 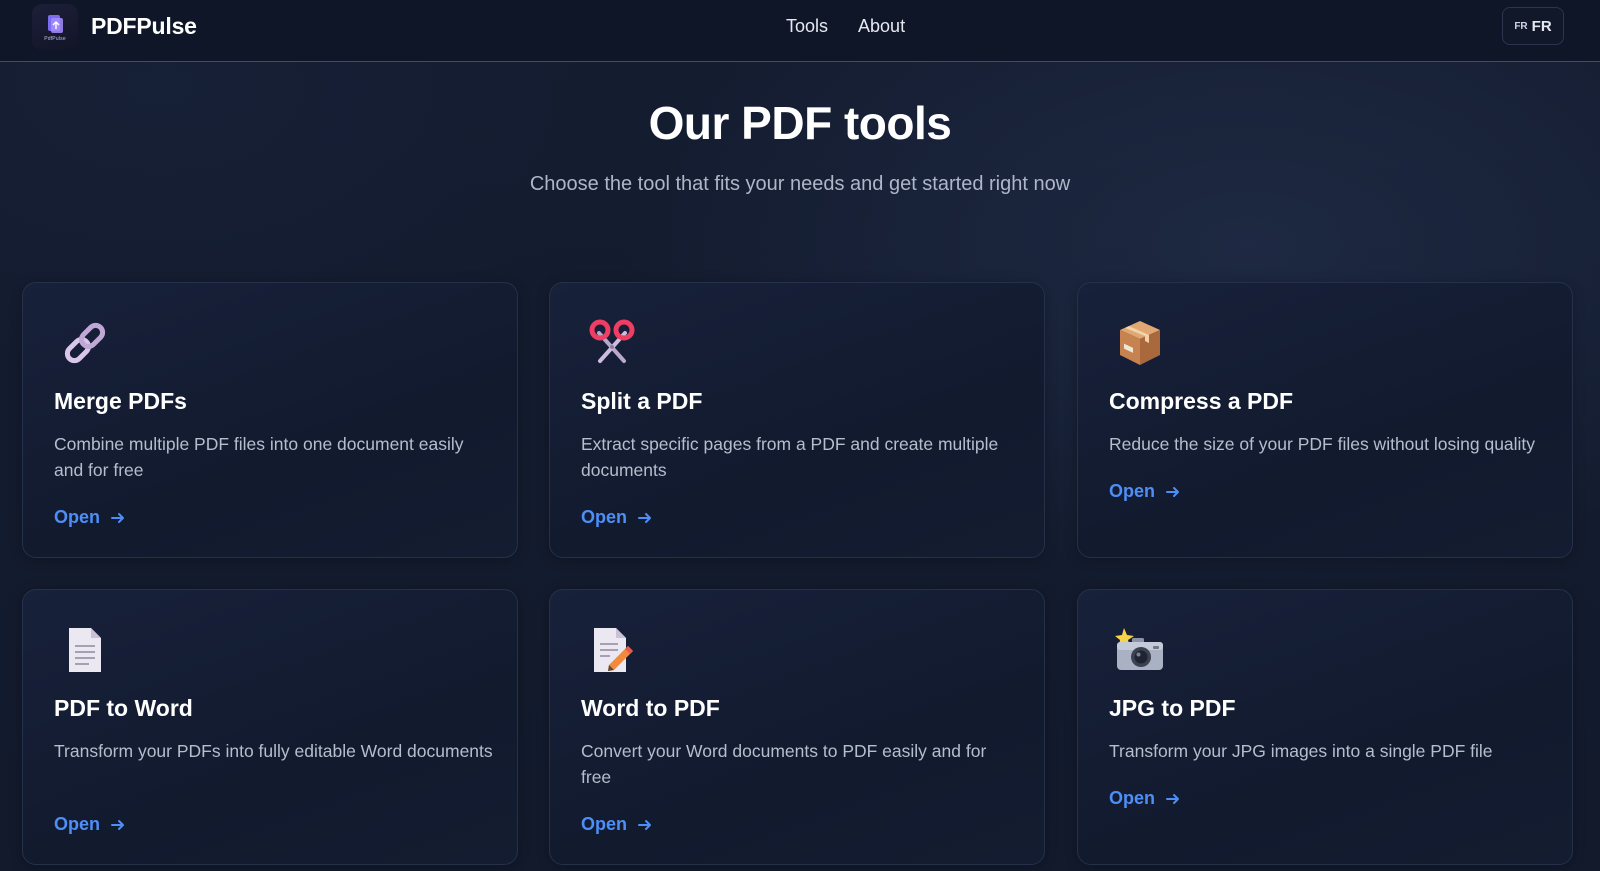 I want to click on open-split-link: Open, so click(x=617, y=517).